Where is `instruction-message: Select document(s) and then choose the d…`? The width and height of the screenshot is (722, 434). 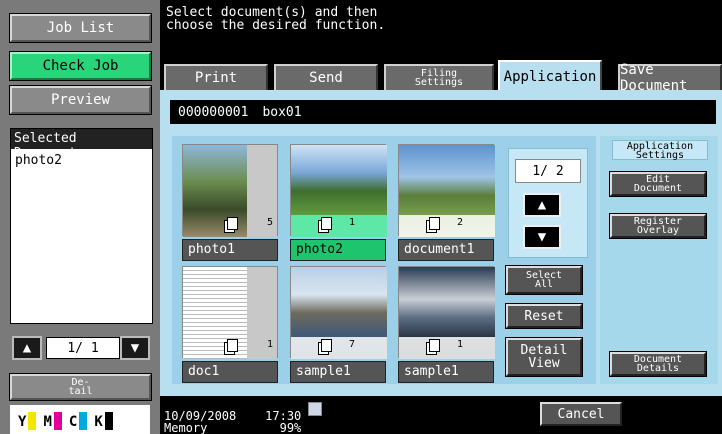
instruction-message: Select document(s) and then choose the d… is located at coordinates (276, 19).